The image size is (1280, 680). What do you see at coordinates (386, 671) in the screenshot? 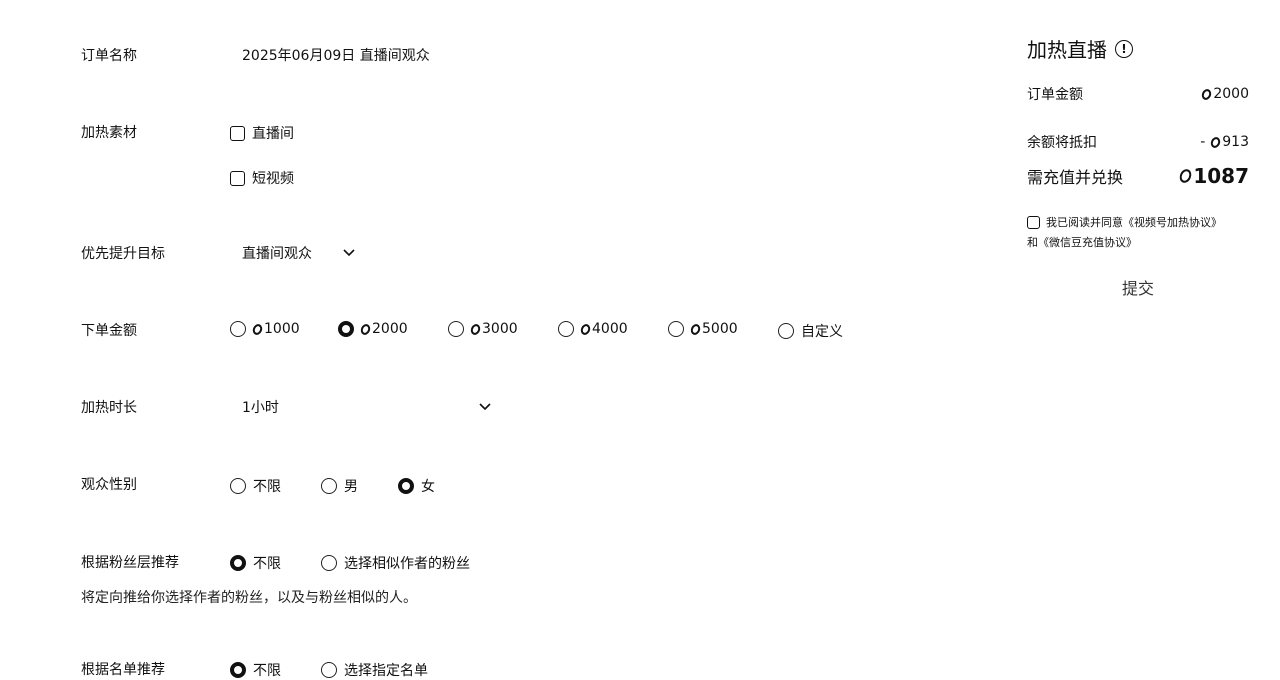
I see `list-option-label: 选择指定名单` at bounding box center [386, 671].